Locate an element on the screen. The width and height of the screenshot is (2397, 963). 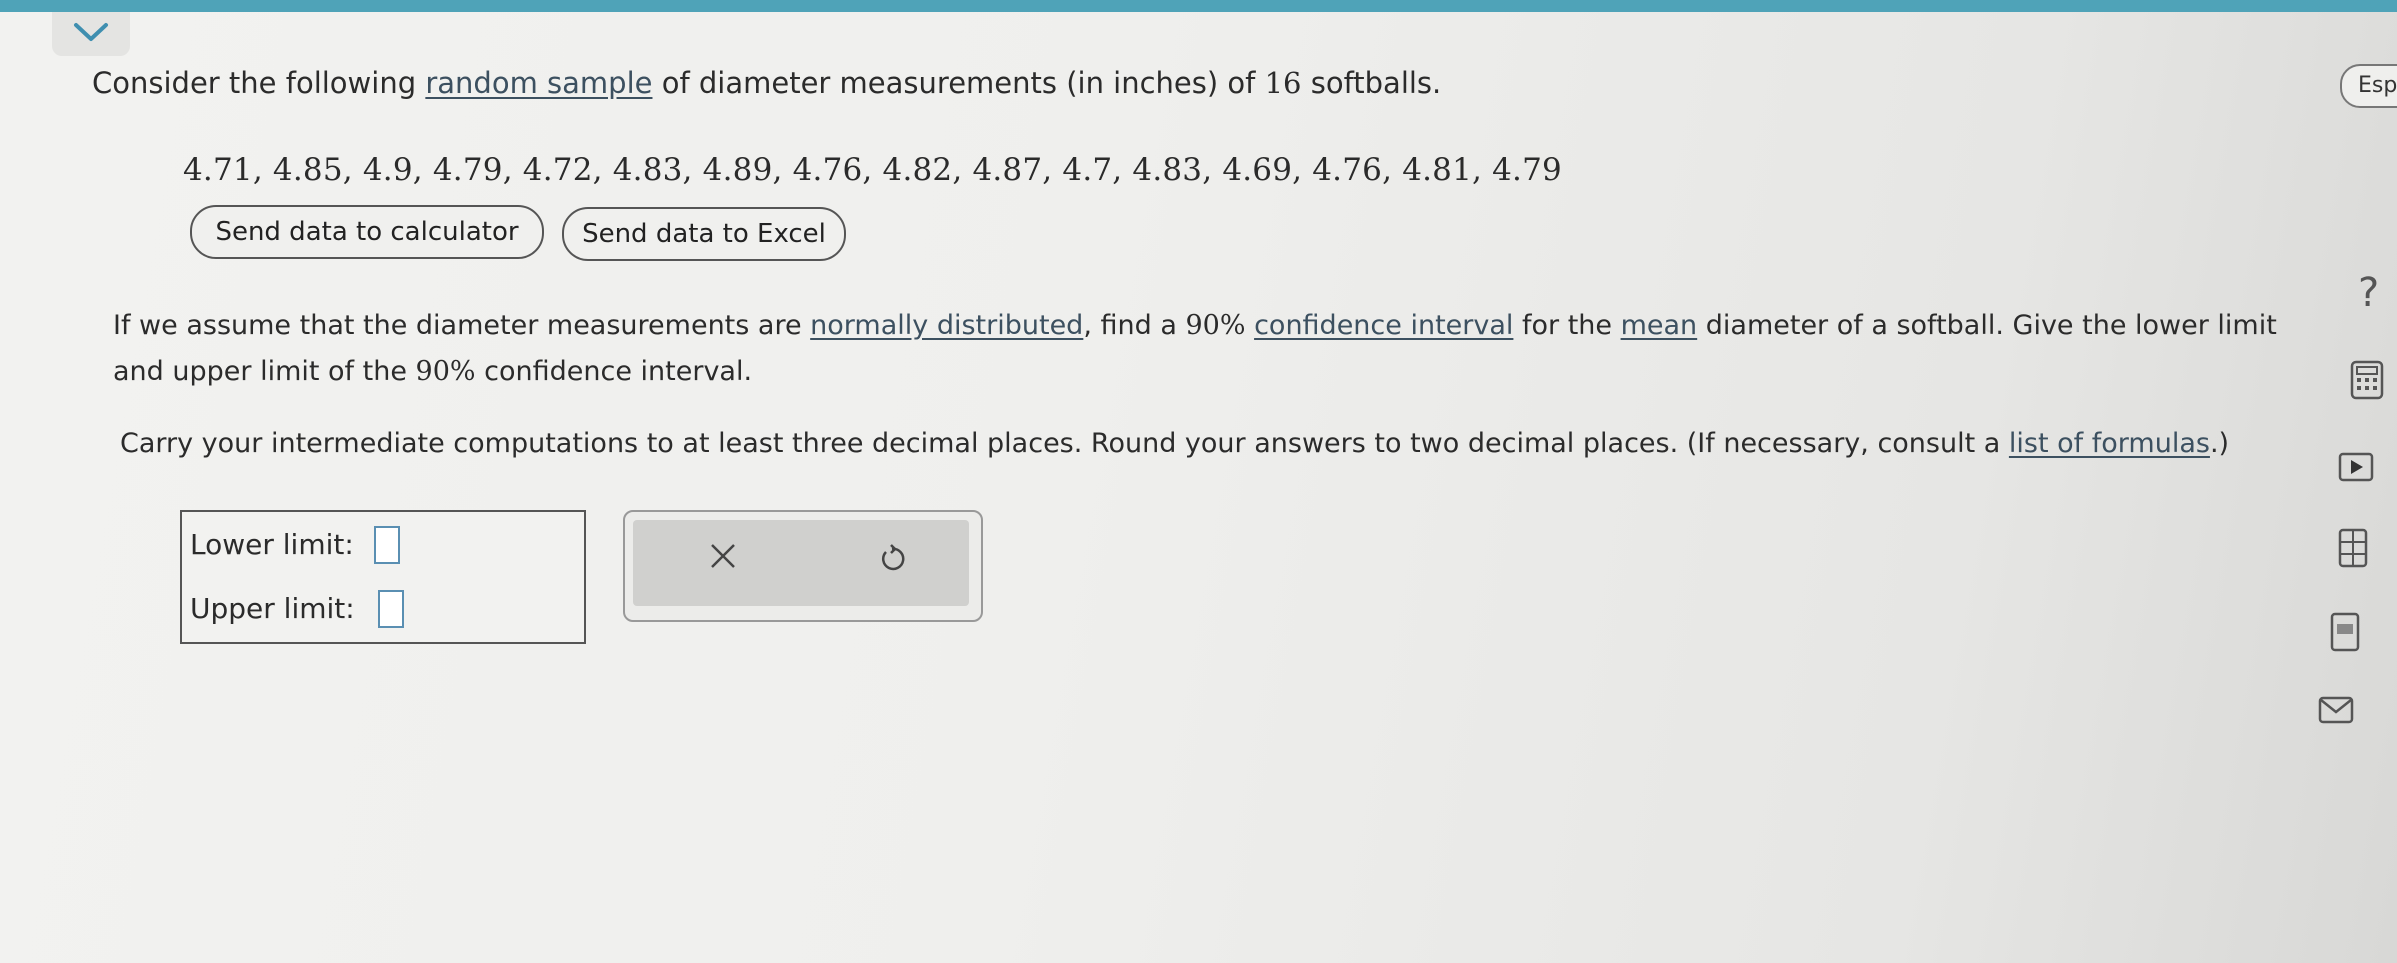
list-of-formulas-link: list of formulas is located at coordinates (2109, 443).